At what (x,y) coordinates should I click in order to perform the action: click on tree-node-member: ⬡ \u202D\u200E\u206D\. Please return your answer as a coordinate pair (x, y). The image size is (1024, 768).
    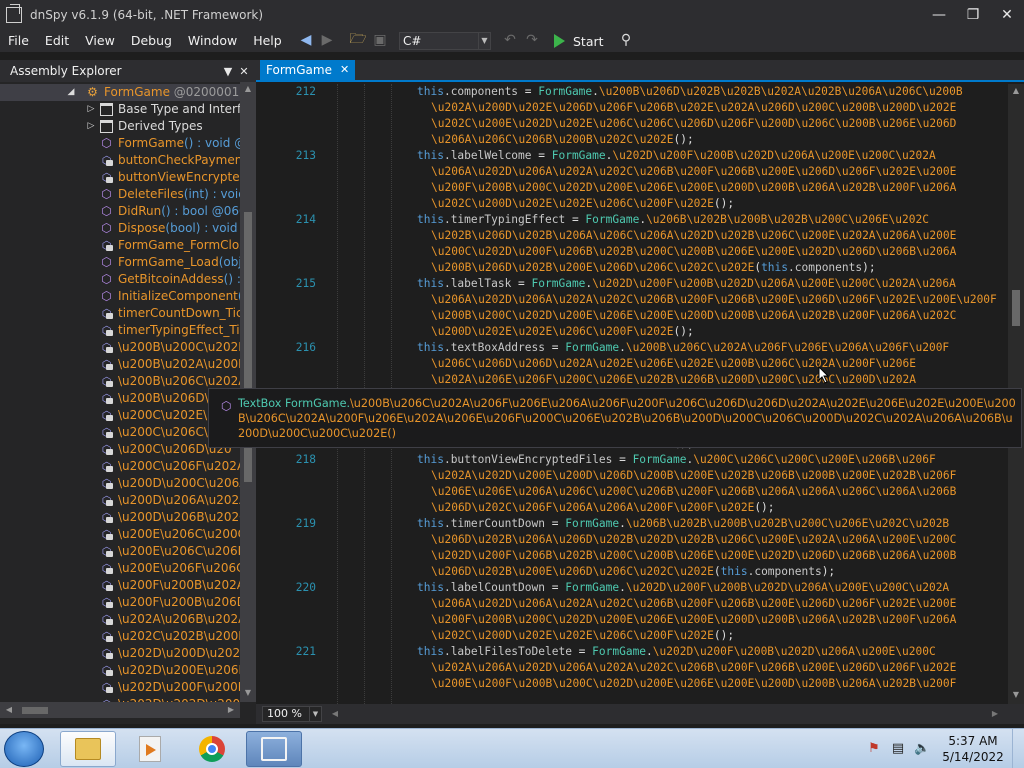
    Looking at the image, I should click on (120, 670).